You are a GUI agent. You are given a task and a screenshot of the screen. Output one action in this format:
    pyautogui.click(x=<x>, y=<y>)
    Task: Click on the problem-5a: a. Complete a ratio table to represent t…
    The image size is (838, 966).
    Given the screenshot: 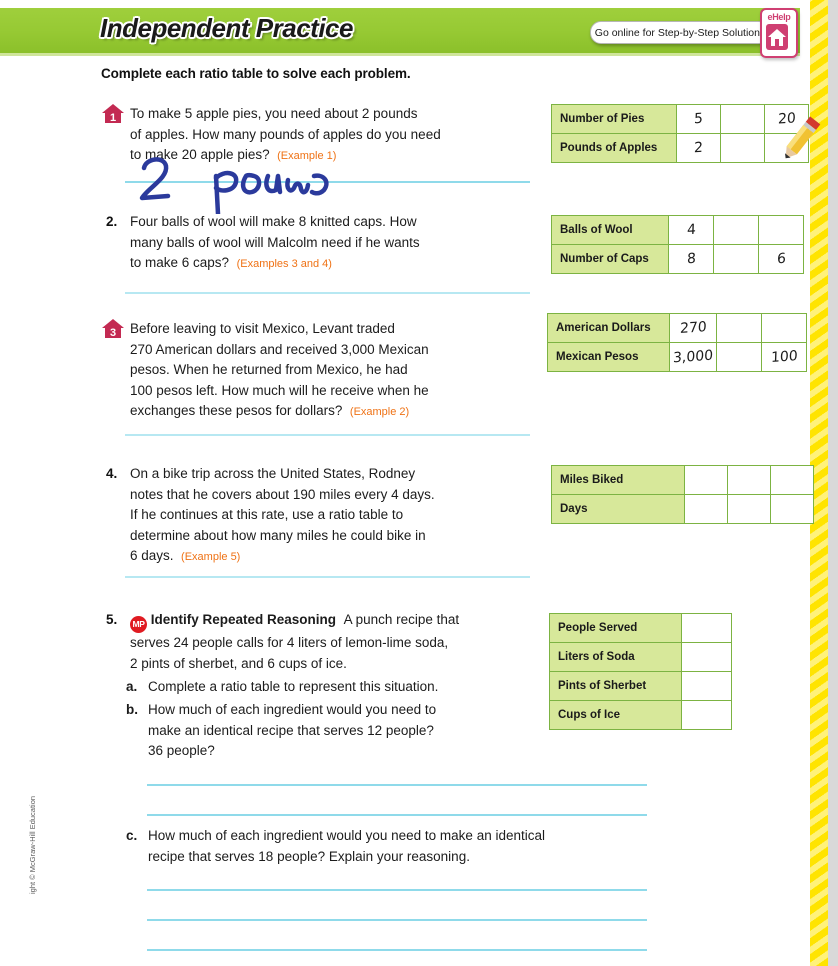 What is the action you would take?
    pyautogui.click(x=332, y=687)
    